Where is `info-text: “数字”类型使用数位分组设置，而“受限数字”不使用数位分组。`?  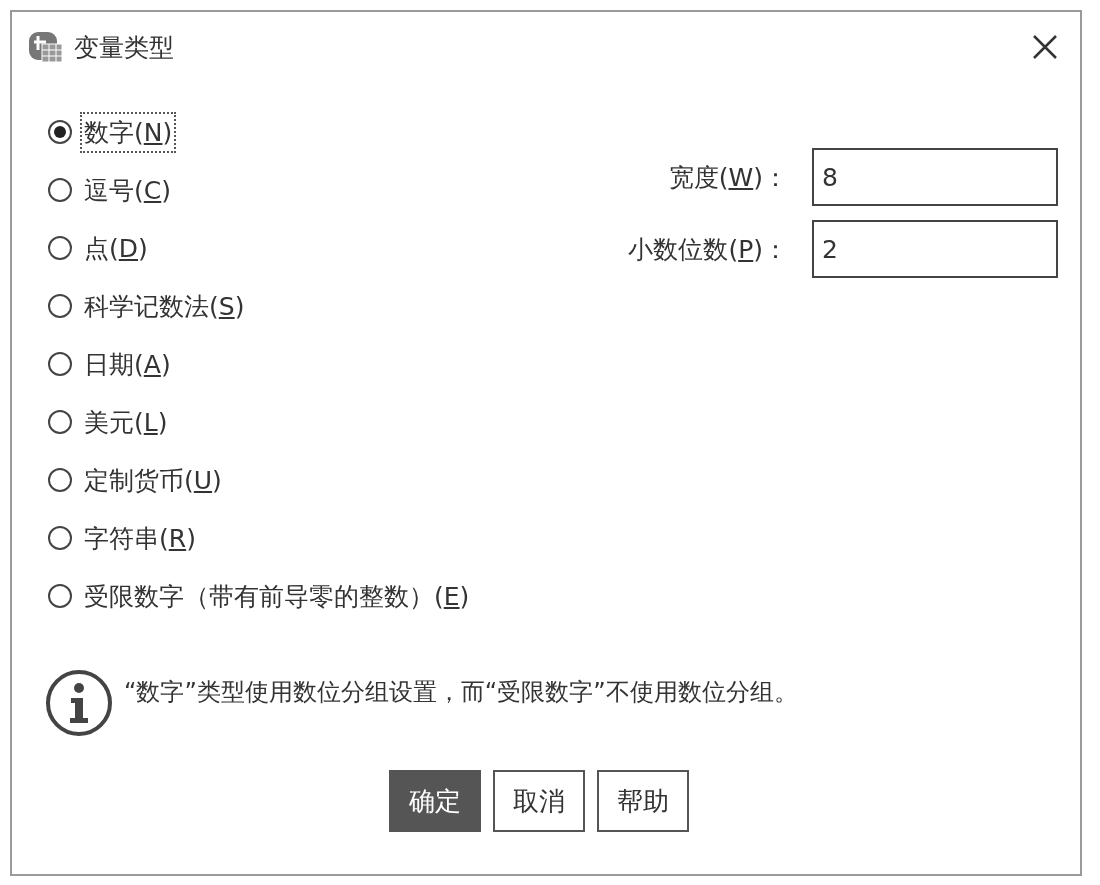 info-text: “数字”类型使用数位分组设置，而“受限数字”不使用数位分组。 is located at coordinates (461, 692).